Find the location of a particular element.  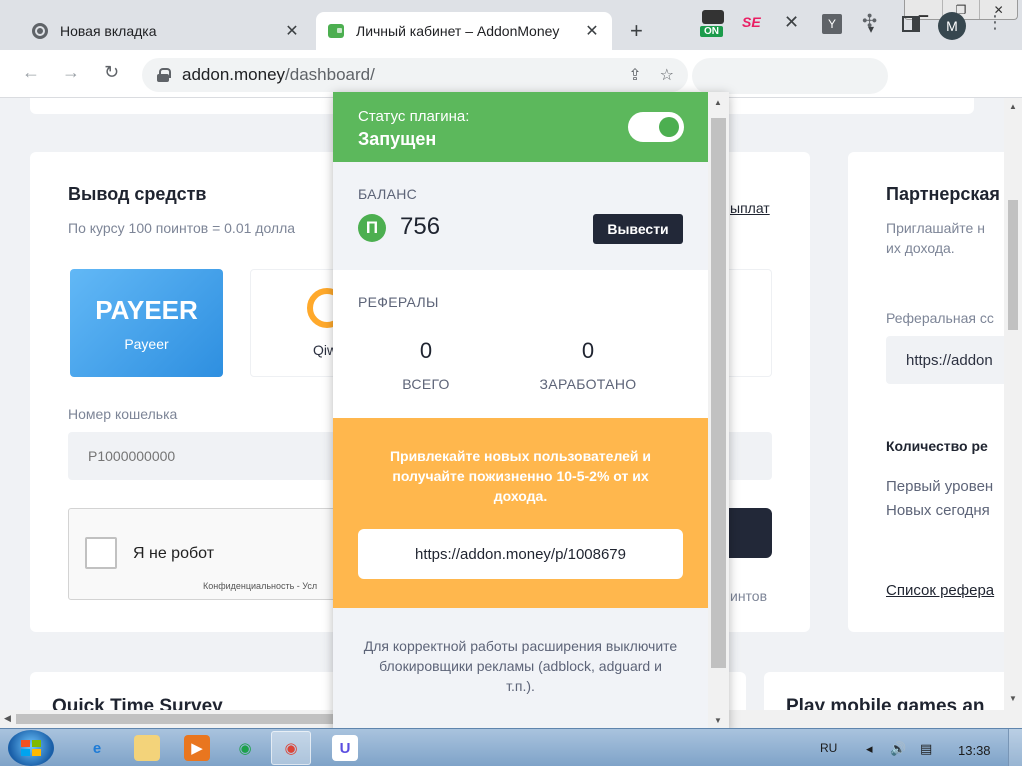

balance-section: БАЛАНС П 756 Вывести is located at coordinates (520, 216).